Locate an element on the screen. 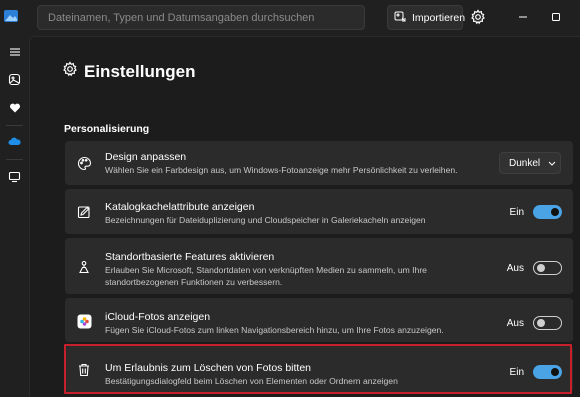 This screenshot has height=397, width=580. title-bar: Importieren is located at coordinates (290, 18).